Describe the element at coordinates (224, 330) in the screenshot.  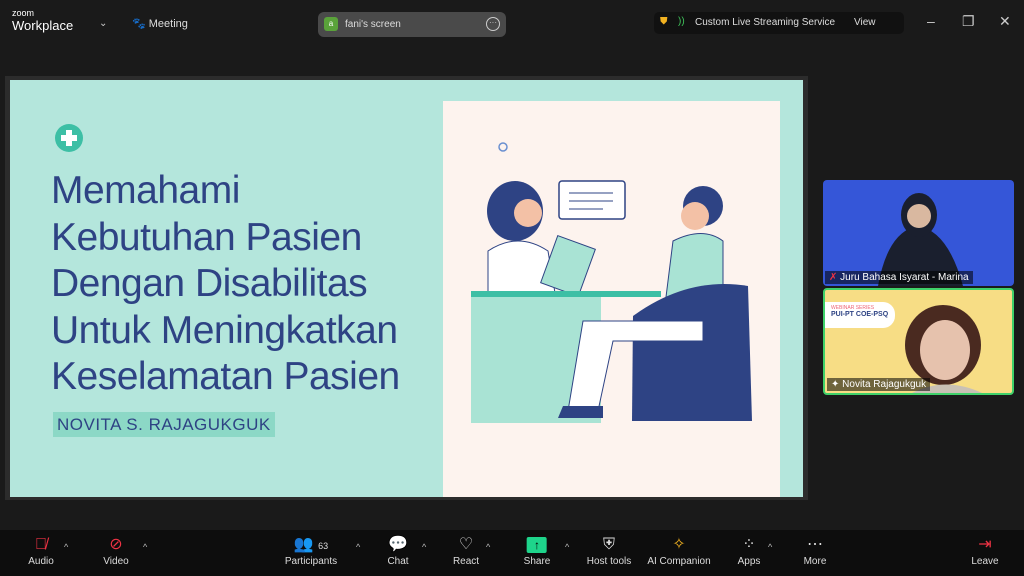
I see `title-line: Untuk Meningkatkan` at that location.